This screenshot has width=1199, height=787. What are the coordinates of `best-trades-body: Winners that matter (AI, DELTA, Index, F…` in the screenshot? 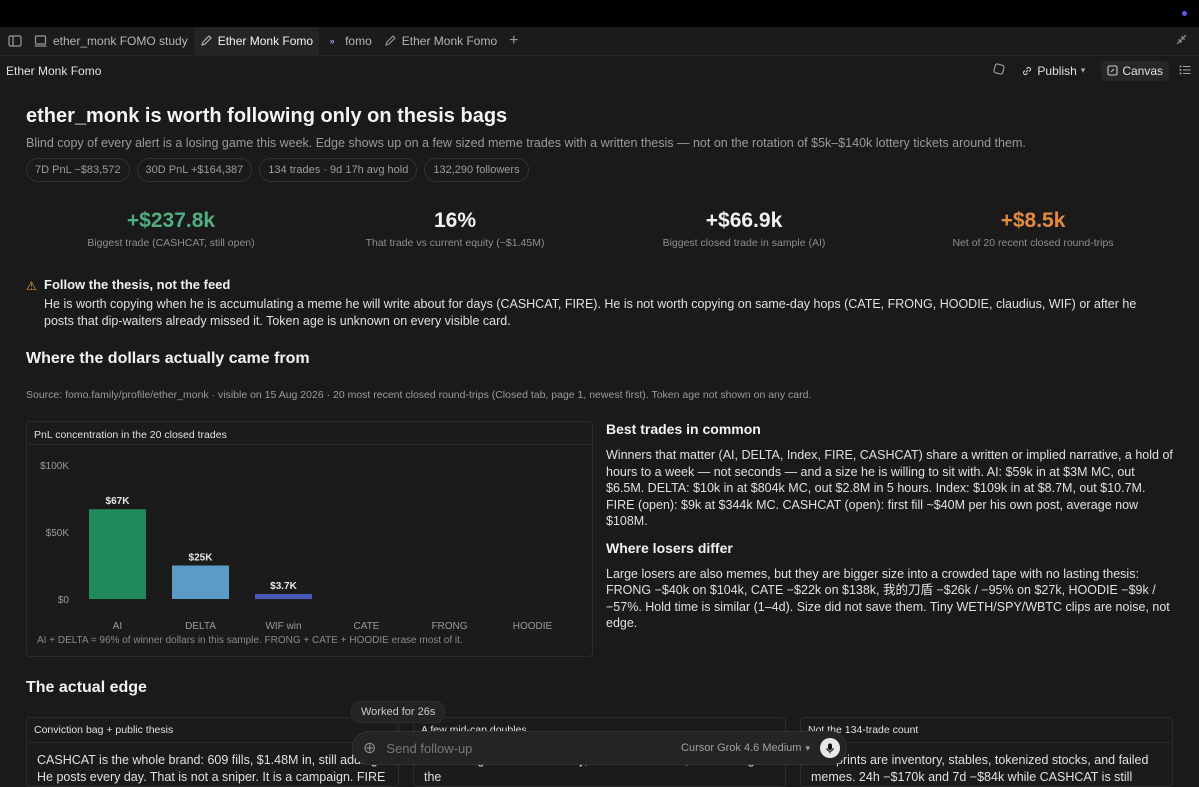 It's located at (889, 488).